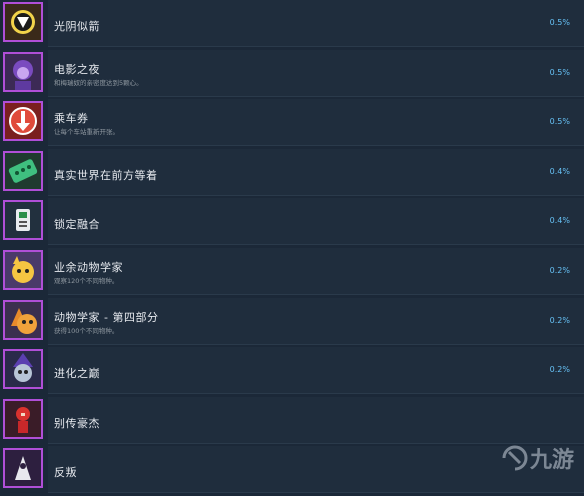  I want to click on achievement-row: 锁定融合 0.4%, so click(292, 223).